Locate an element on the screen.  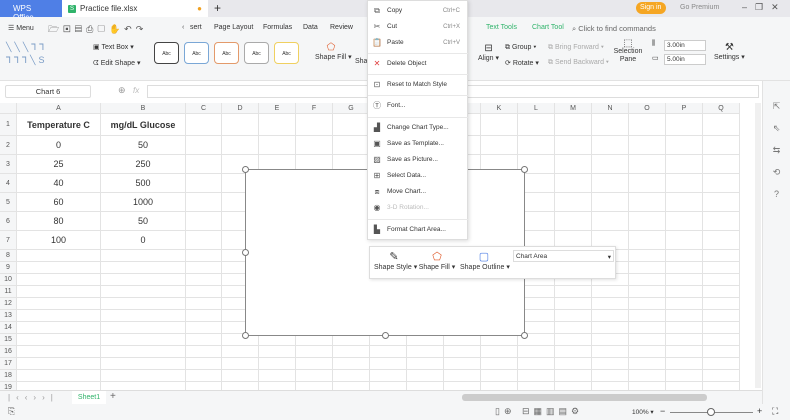
cell: Temperature C is located at coordinates (59, 125).